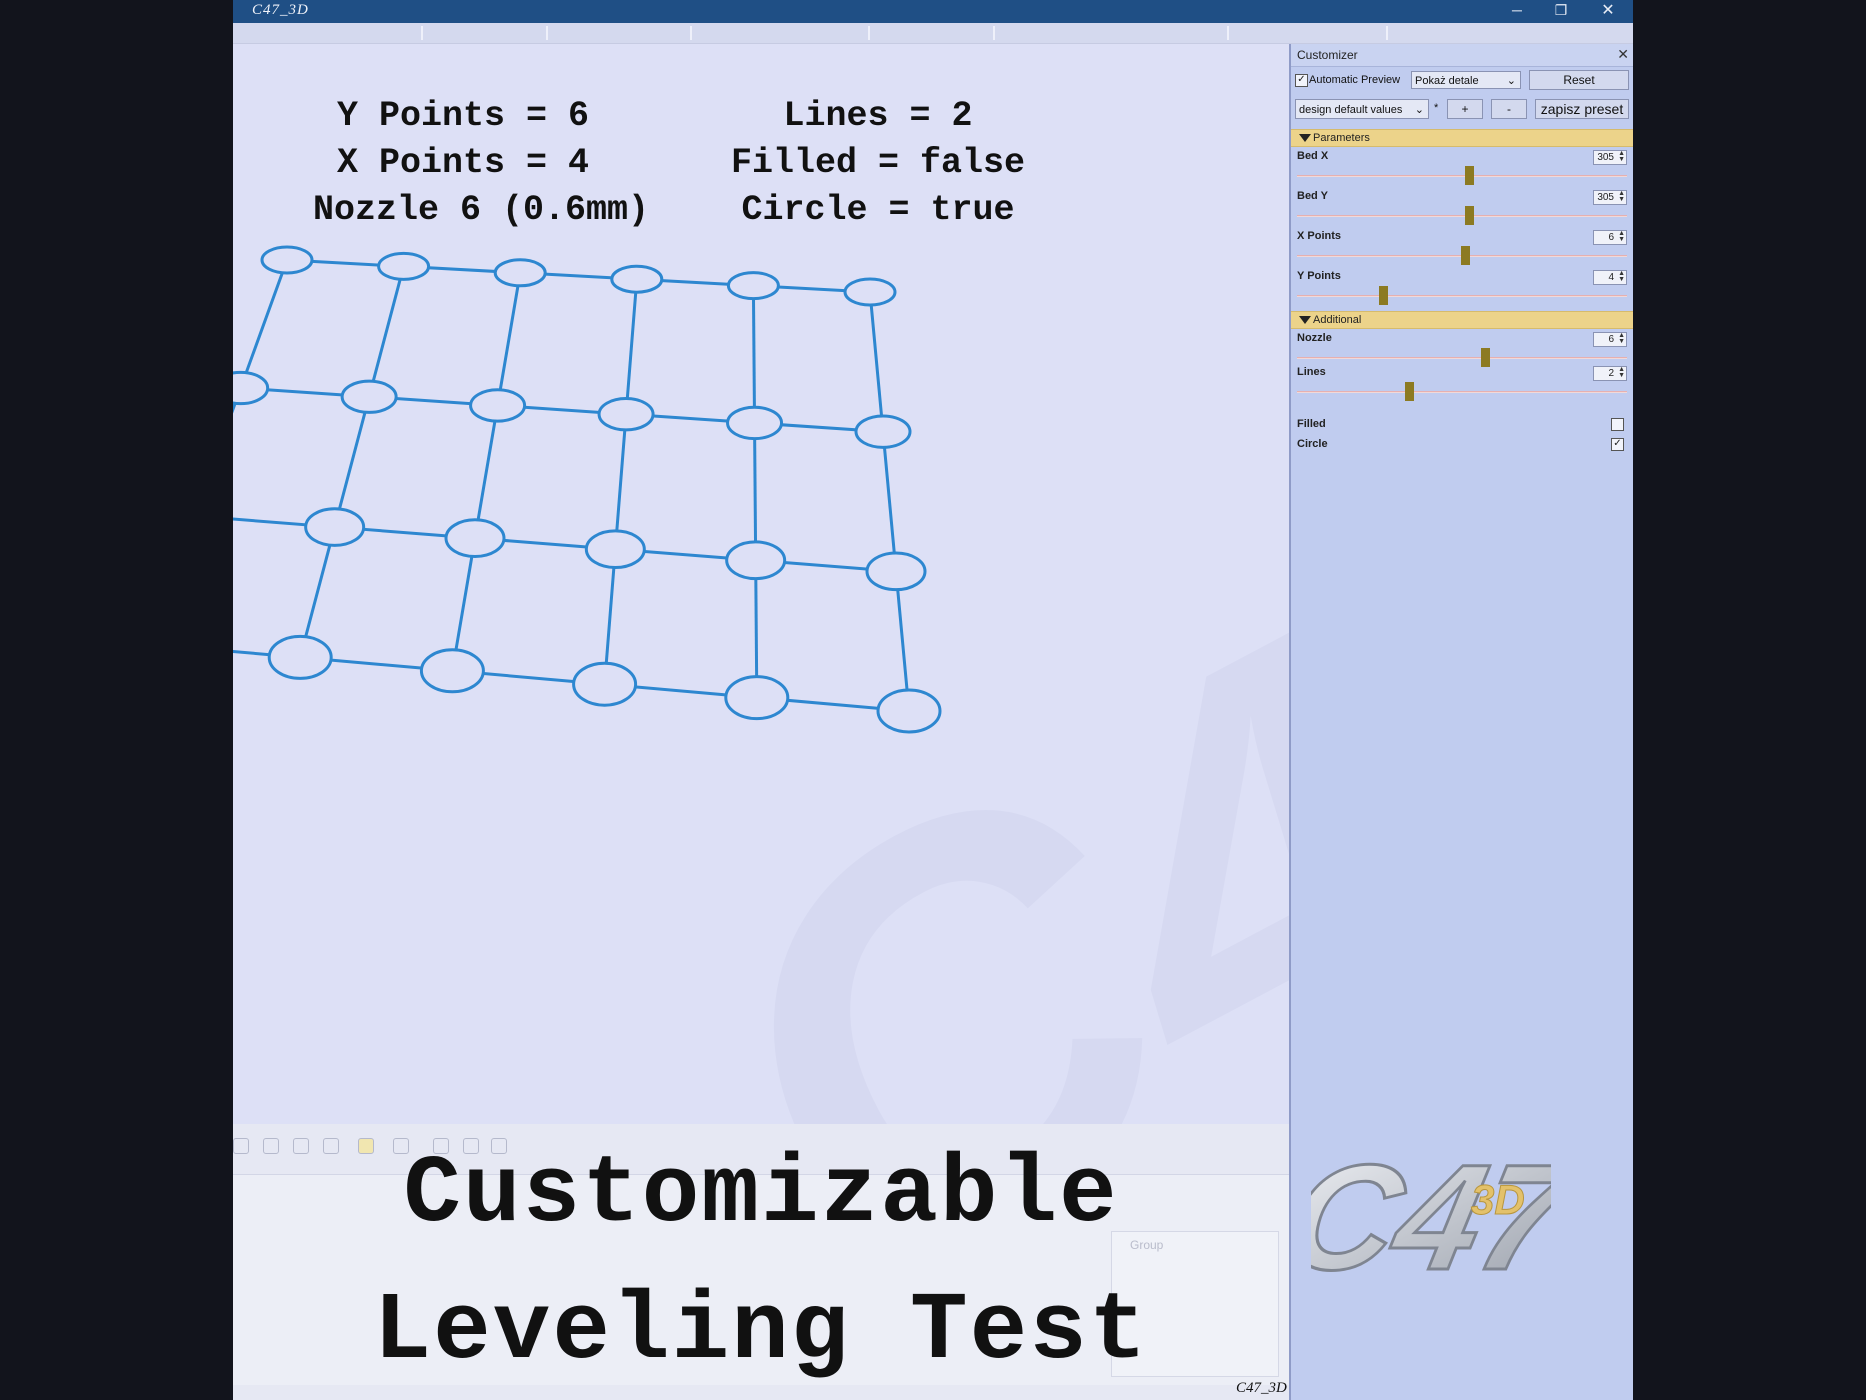 Image resolution: width=1866 pixels, height=1400 pixels. Describe the element at coordinates (463, 163) in the screenshot. I see `info-x-points: X Points = 4` at that location.